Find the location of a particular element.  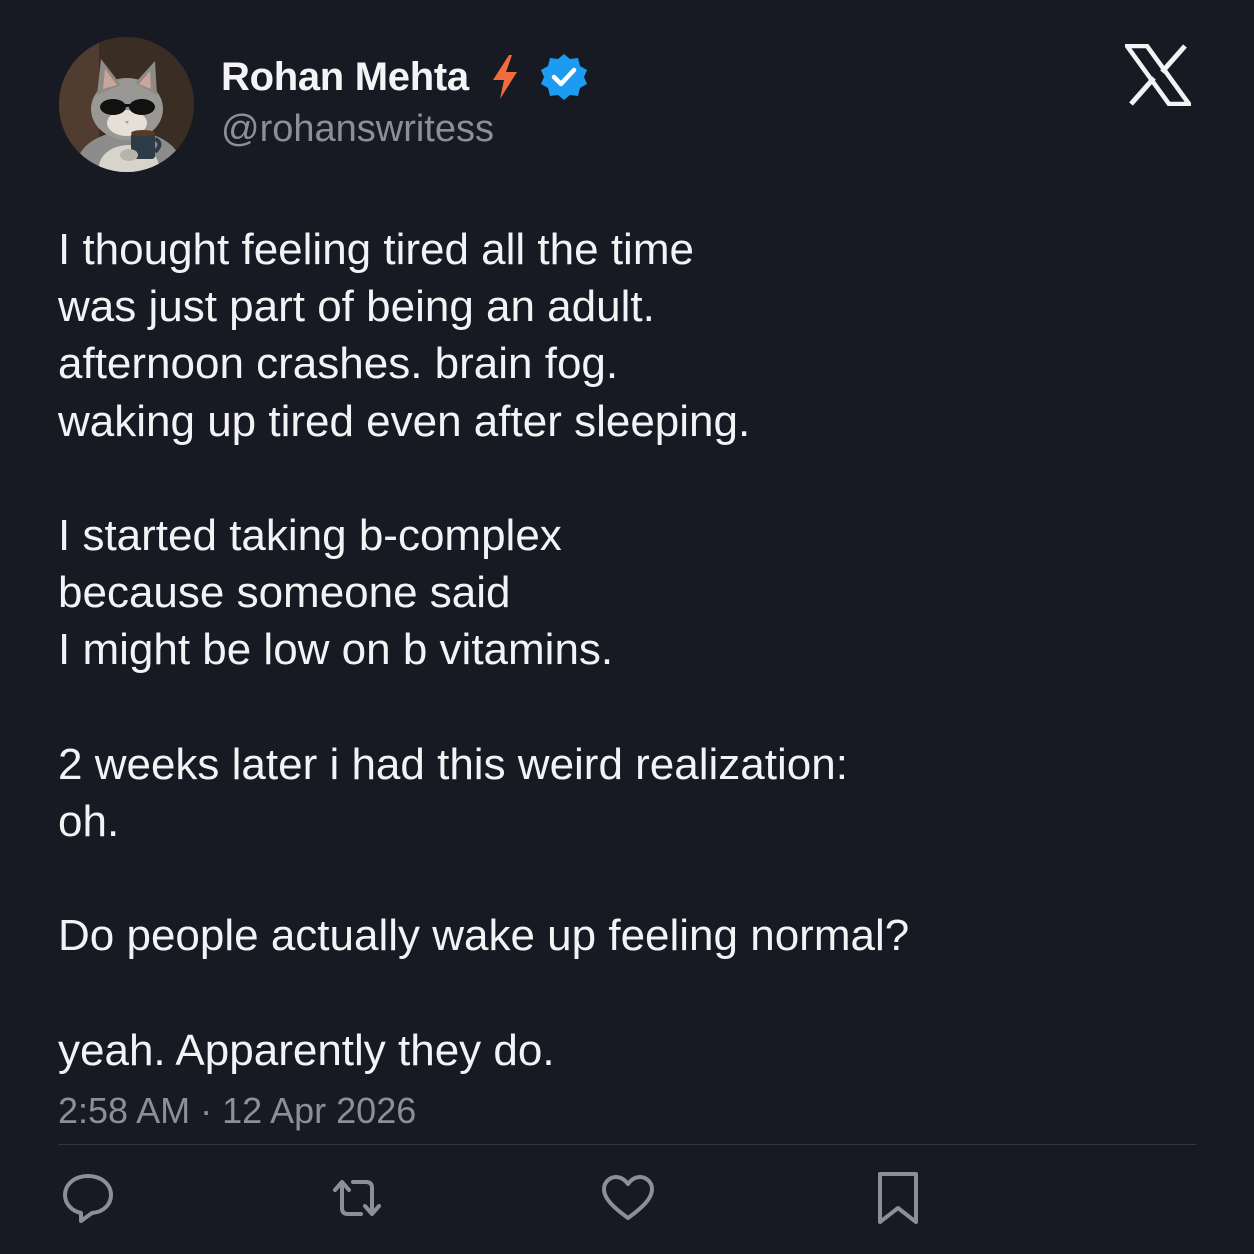

author-handle: @rohanswritess is located at coordinates (357, 129).